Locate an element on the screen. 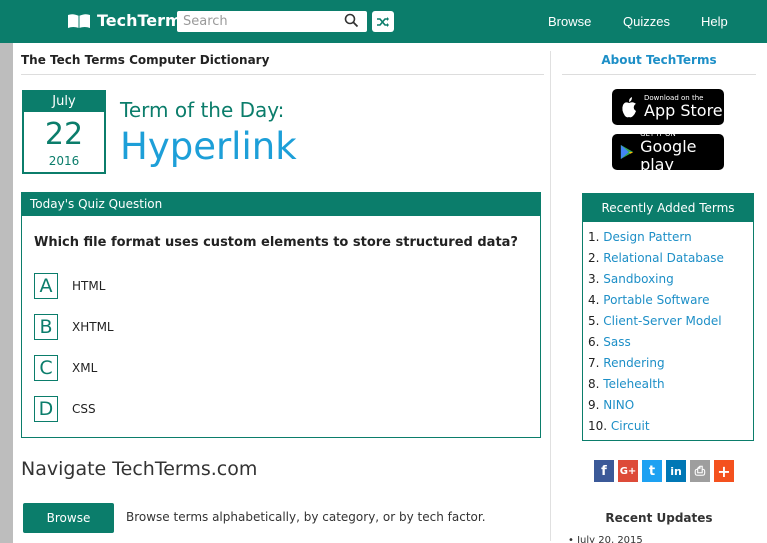 This screenshot has width=767, height=543. quiz-option-b: B XHTML is located at coordinates (74, 327).